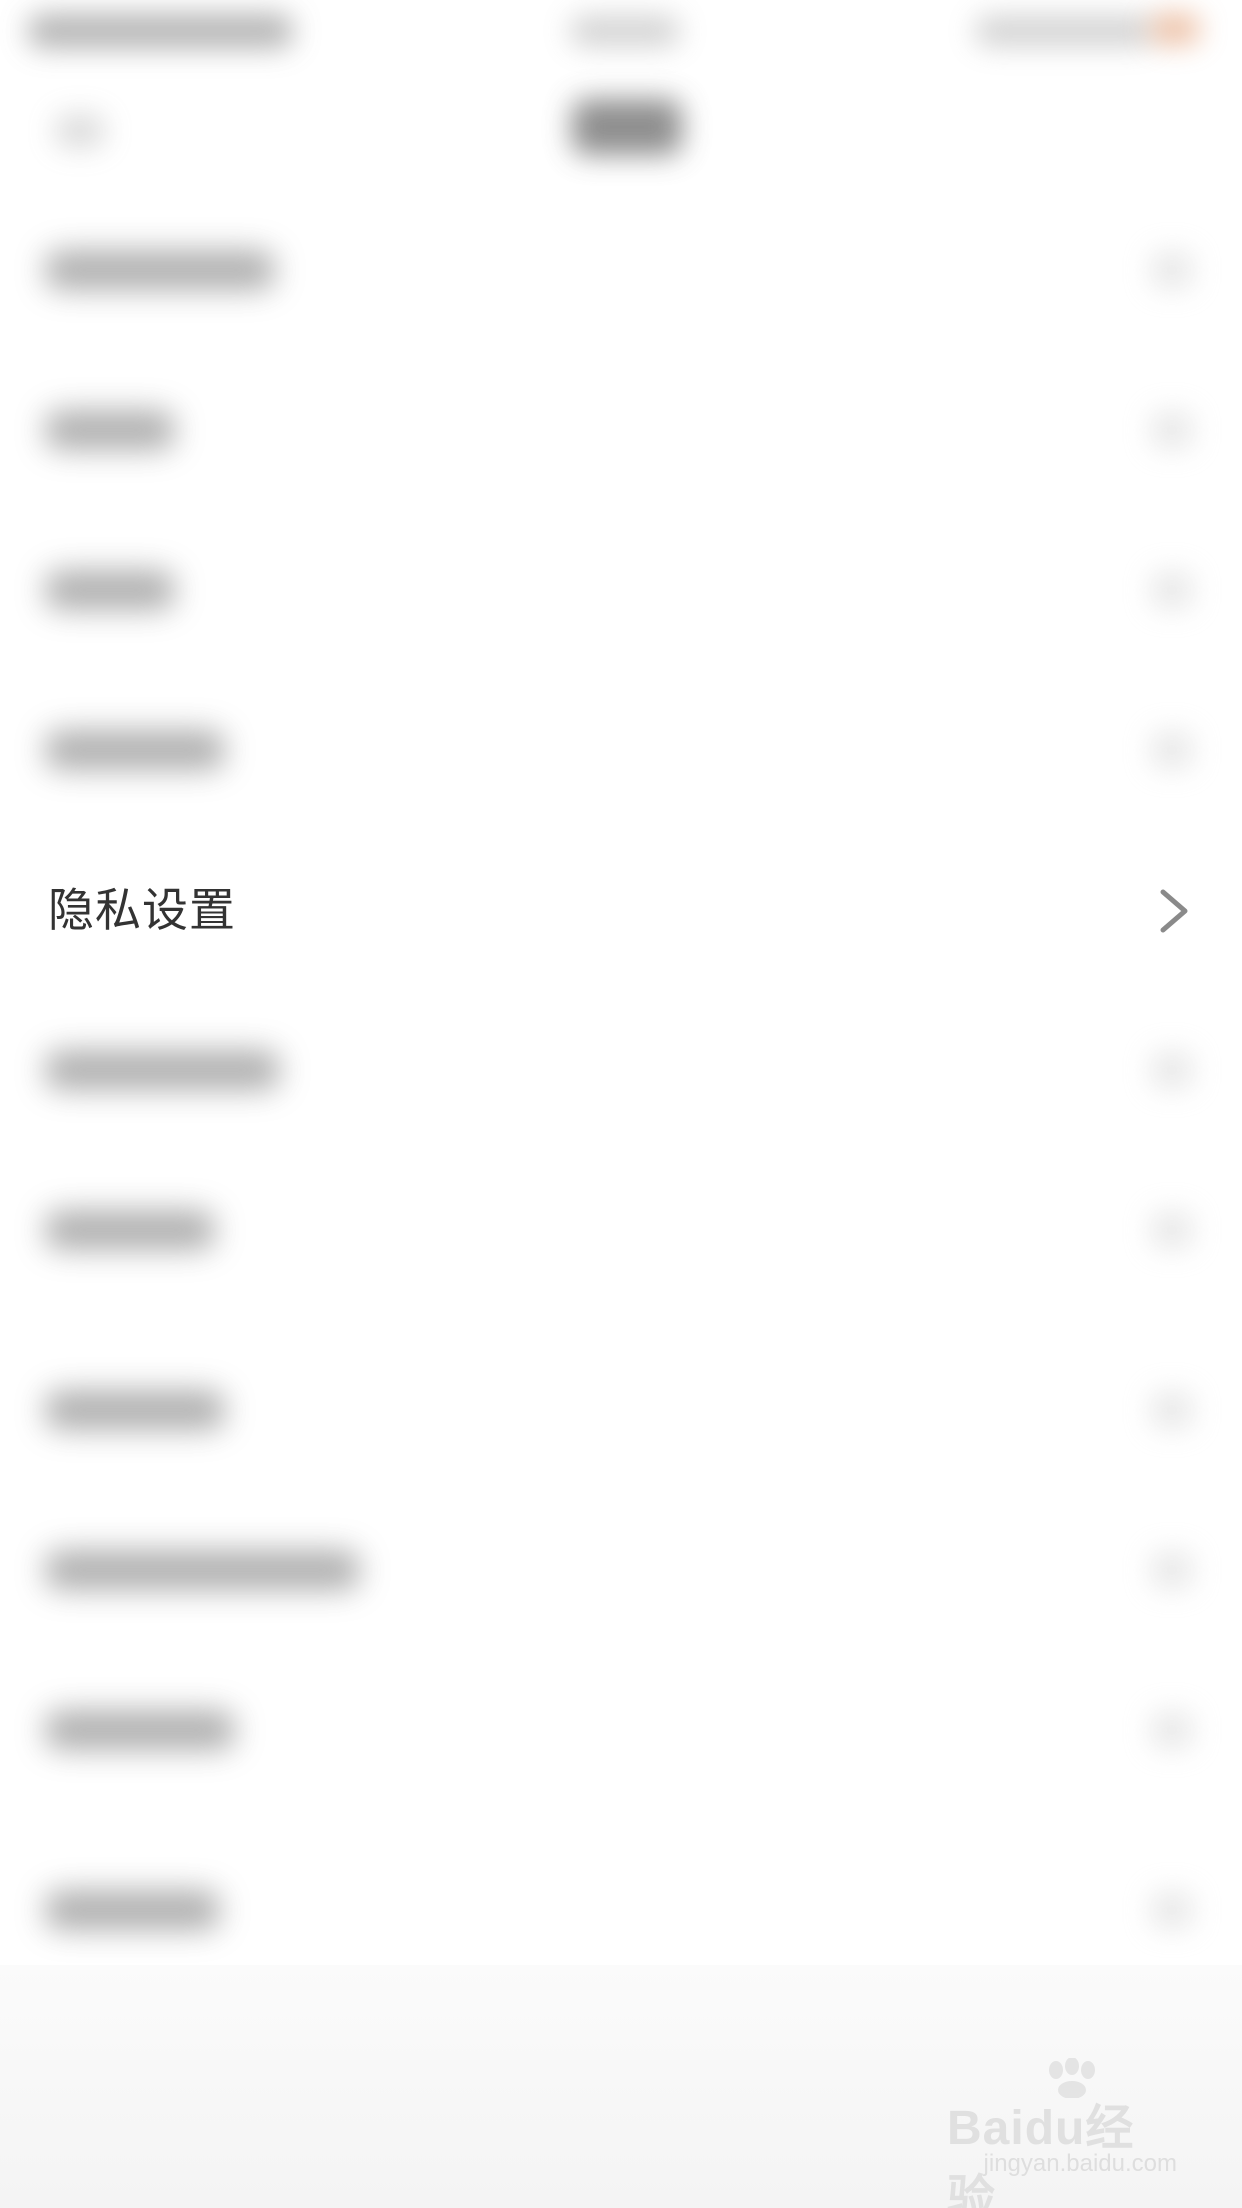 Image resolution: width=1242 pixels, height=2208 pixels. Describe the element at coordinates (625, 31) in the screenshot. I see `status-bar-time-blurred` at that location.